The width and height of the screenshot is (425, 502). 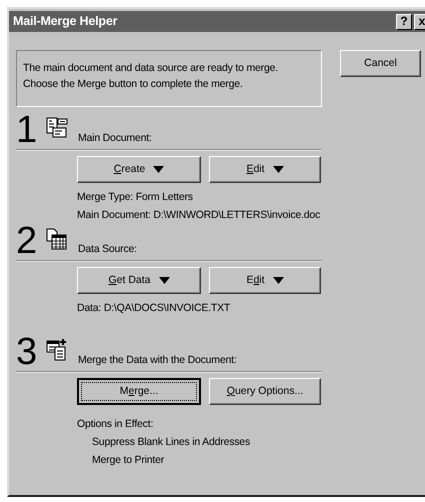 I want to click on info-text: Merge Type: Form Letters, so click(x=135, y=197).